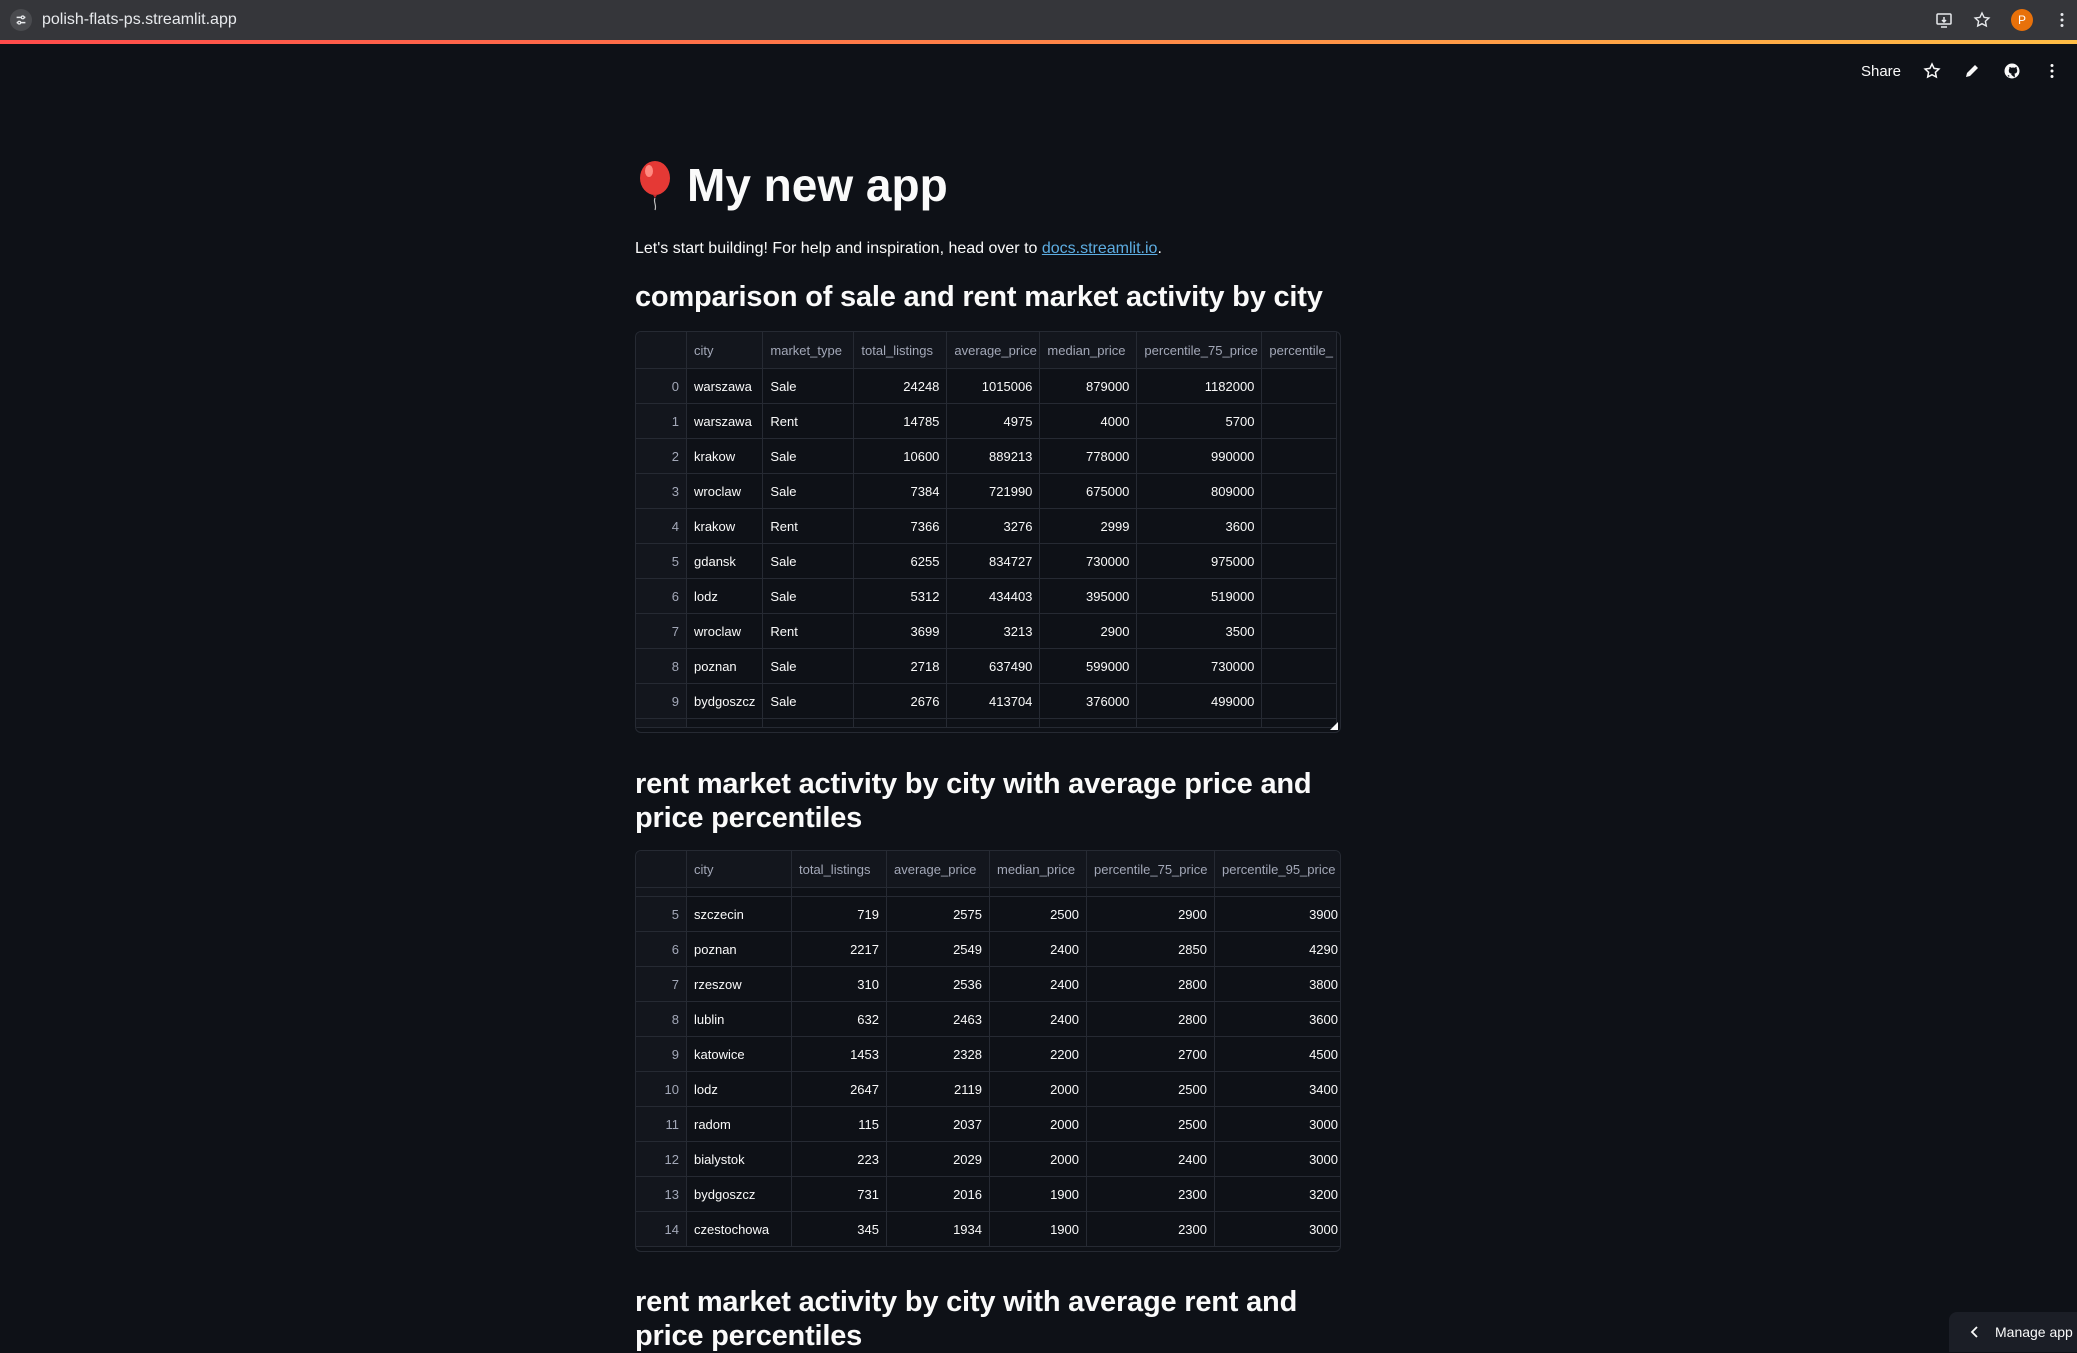 This screenshot has height=1353, width=2077. What do you see at coordinates (808, 350) in the screenshot?
I see `column-header: market_type` at bounding box center [808, 350].